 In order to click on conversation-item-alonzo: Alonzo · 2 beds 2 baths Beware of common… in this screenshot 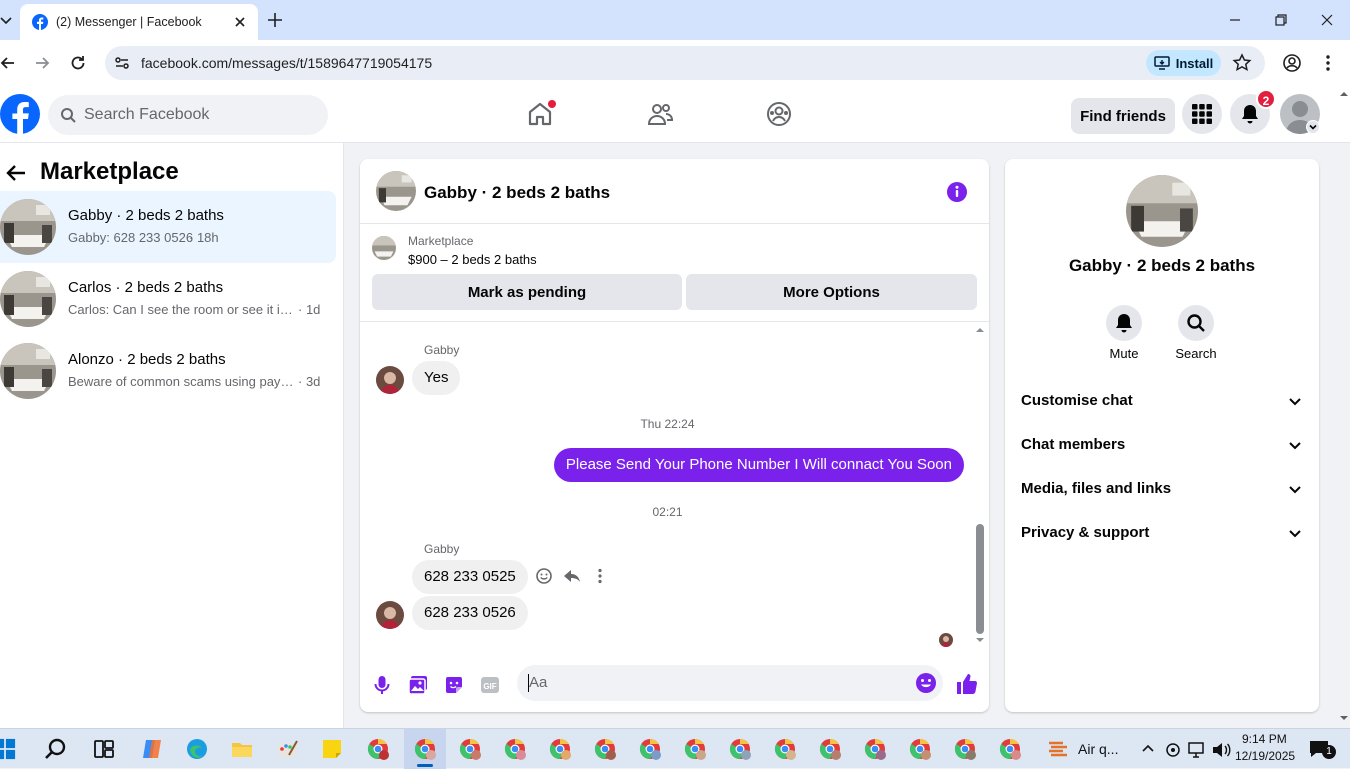, I will do `click(168, 371)`.